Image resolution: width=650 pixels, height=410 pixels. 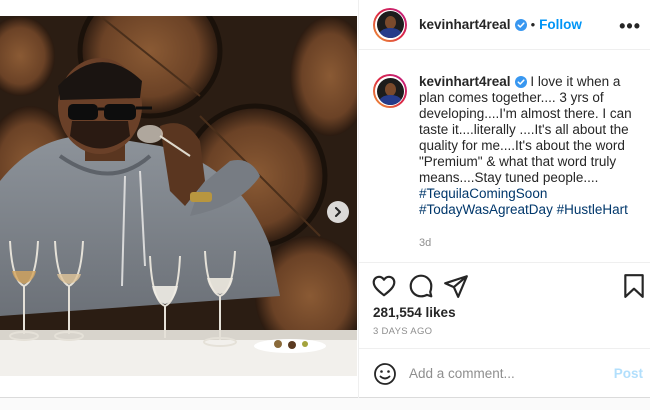 I want to click on heart-icon, so click(x=384, y=286).